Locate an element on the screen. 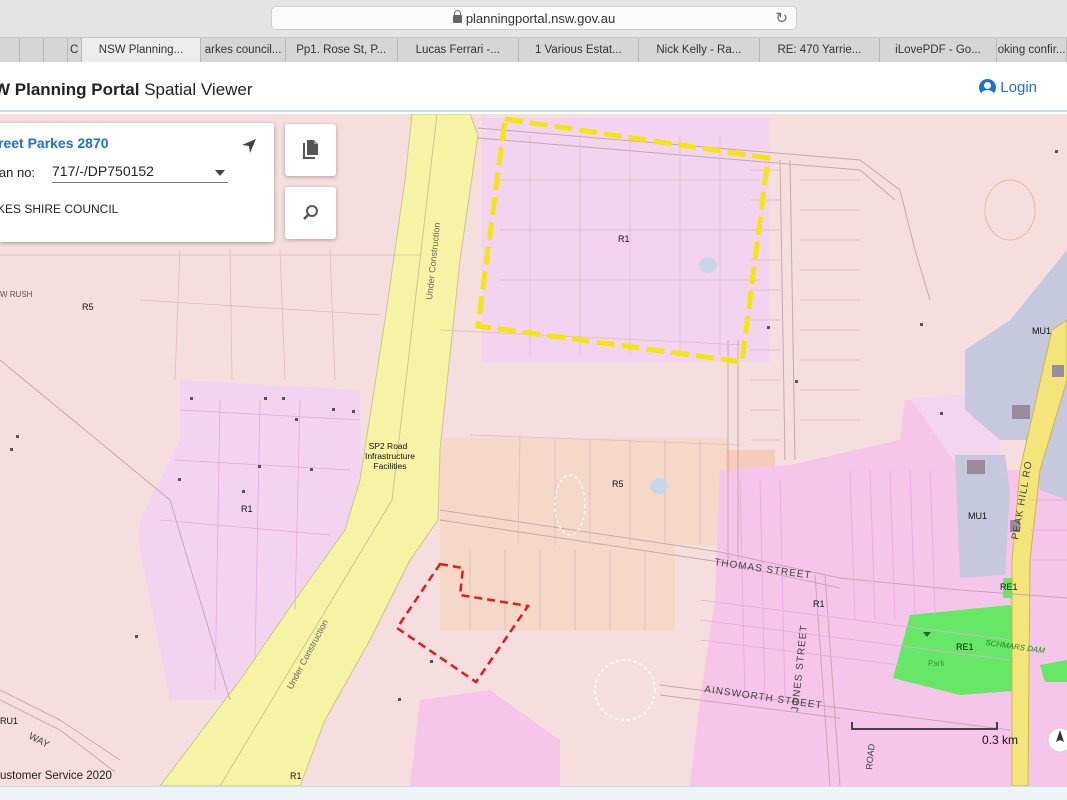 This screenshot has width=1067, height=800. zoom-search-icon is located at coordinates (310, 212).